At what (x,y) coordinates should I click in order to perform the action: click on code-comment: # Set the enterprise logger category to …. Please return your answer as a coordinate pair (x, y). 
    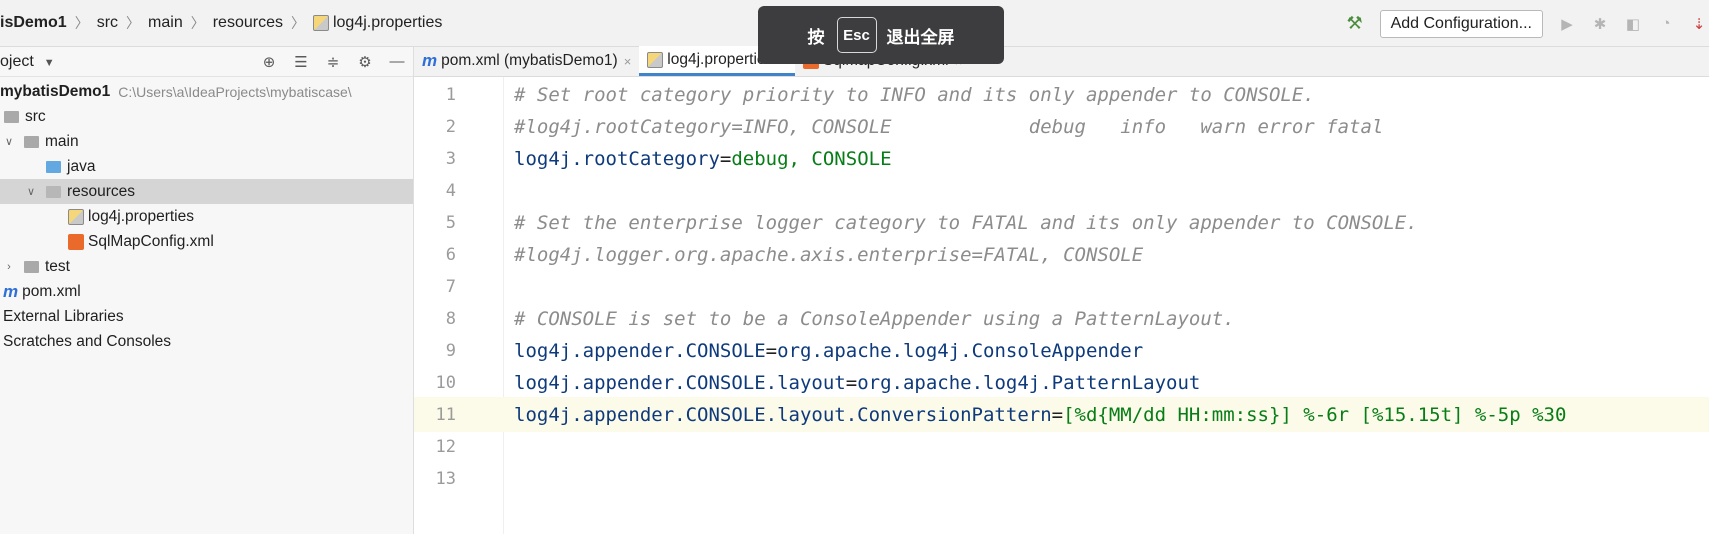
    Looking at the image, I should click on (966, 222).